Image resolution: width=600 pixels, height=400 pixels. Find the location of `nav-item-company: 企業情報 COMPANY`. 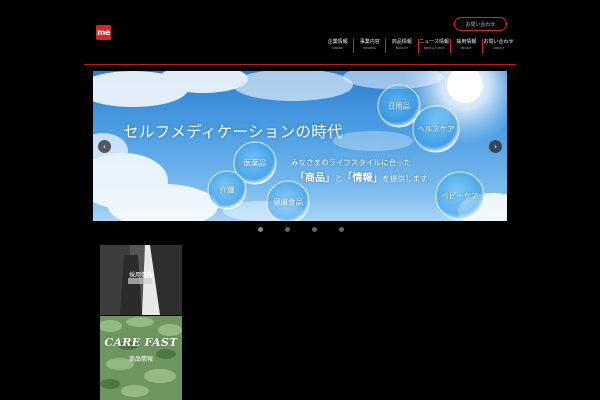

nav-item-company: 企業情報 COMPANY is located at coordinates (338, 46).